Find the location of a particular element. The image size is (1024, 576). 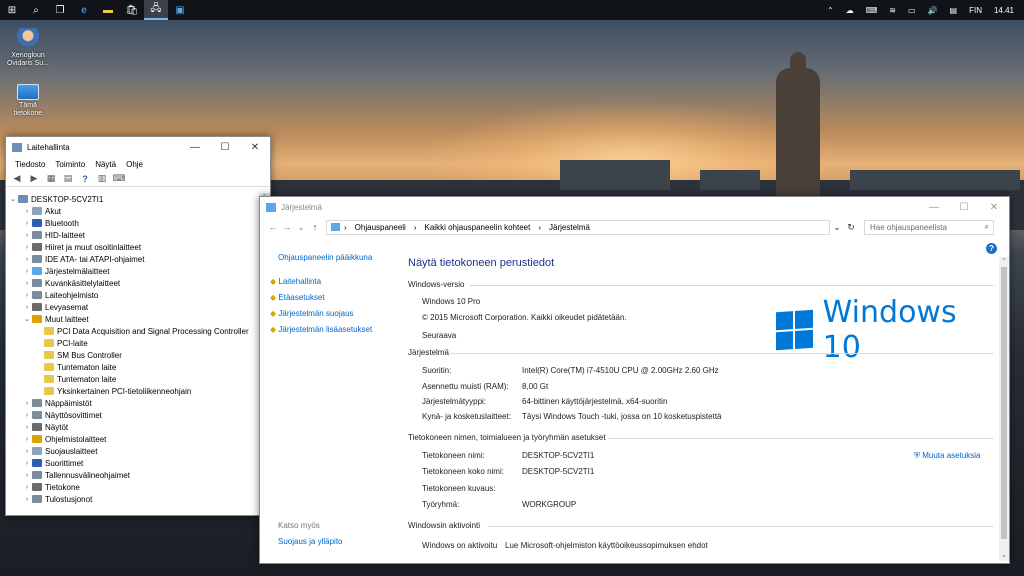

menu-view: Näytä is located at coordinates (105, 164).